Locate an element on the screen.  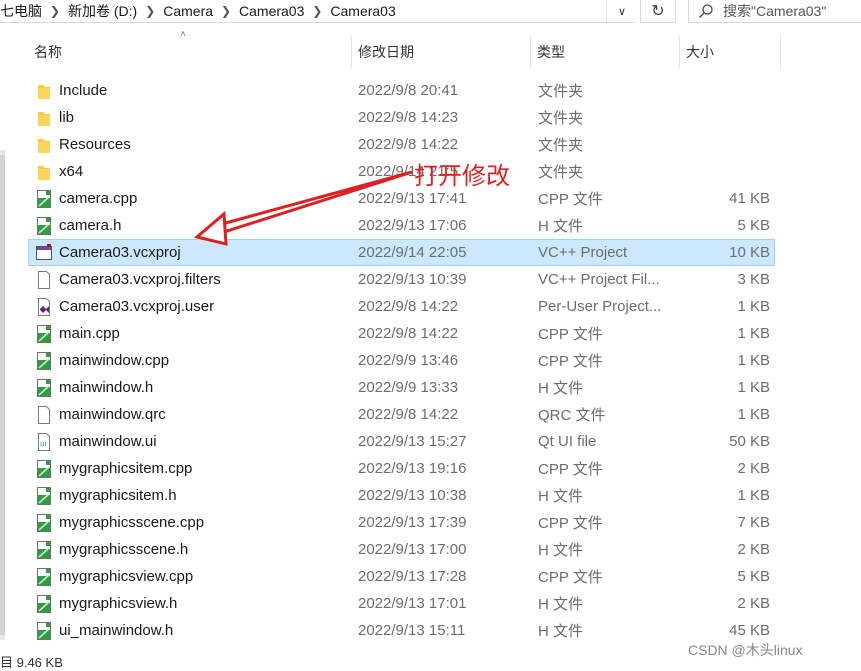
annotation-arrow is located at coordinates (303, 208).